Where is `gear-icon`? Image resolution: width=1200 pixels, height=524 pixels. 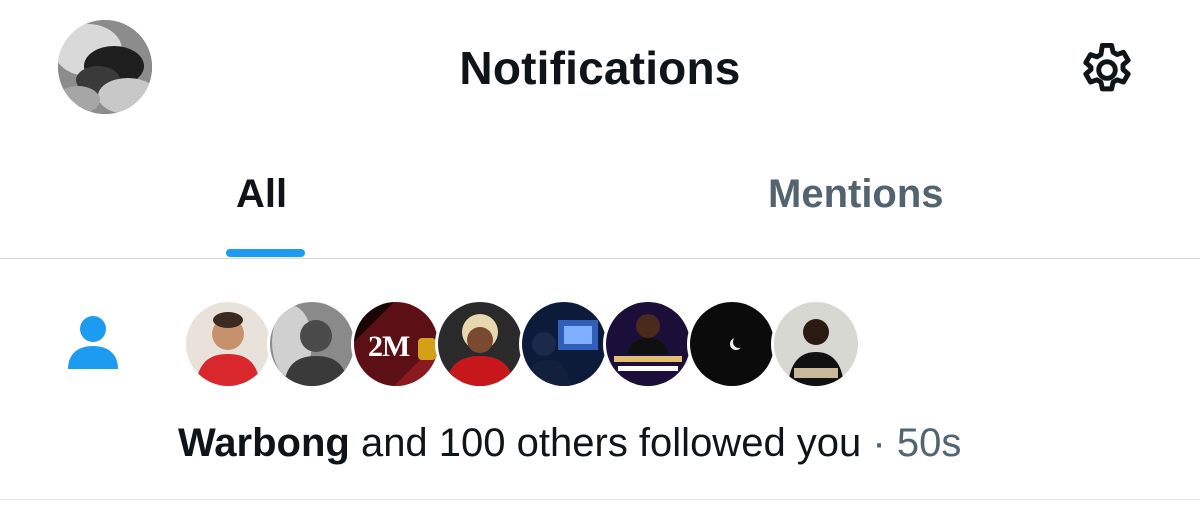 gear-icon is located at coordinates (1107, 67).